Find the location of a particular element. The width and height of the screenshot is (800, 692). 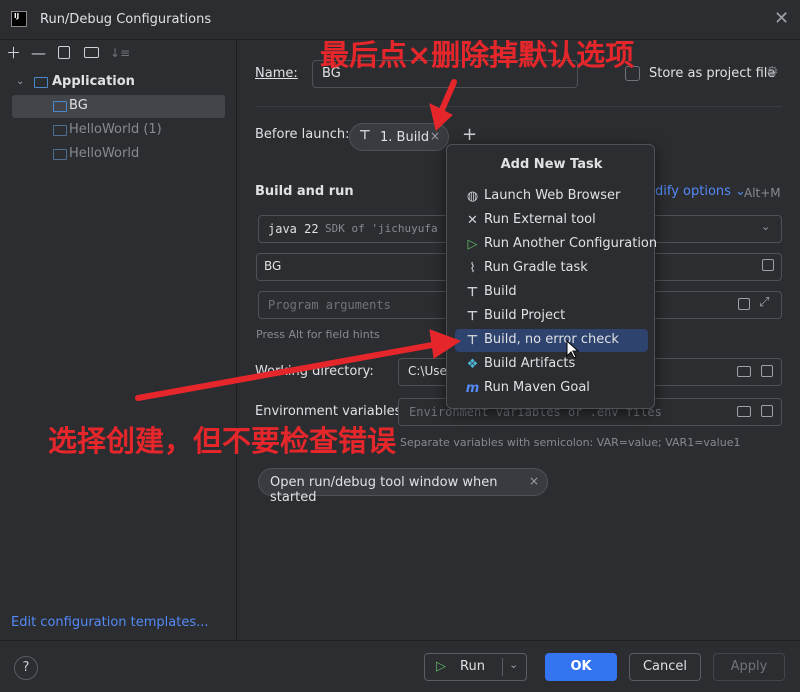

run-button: ▷ Run is located at coordinates (464, 667).